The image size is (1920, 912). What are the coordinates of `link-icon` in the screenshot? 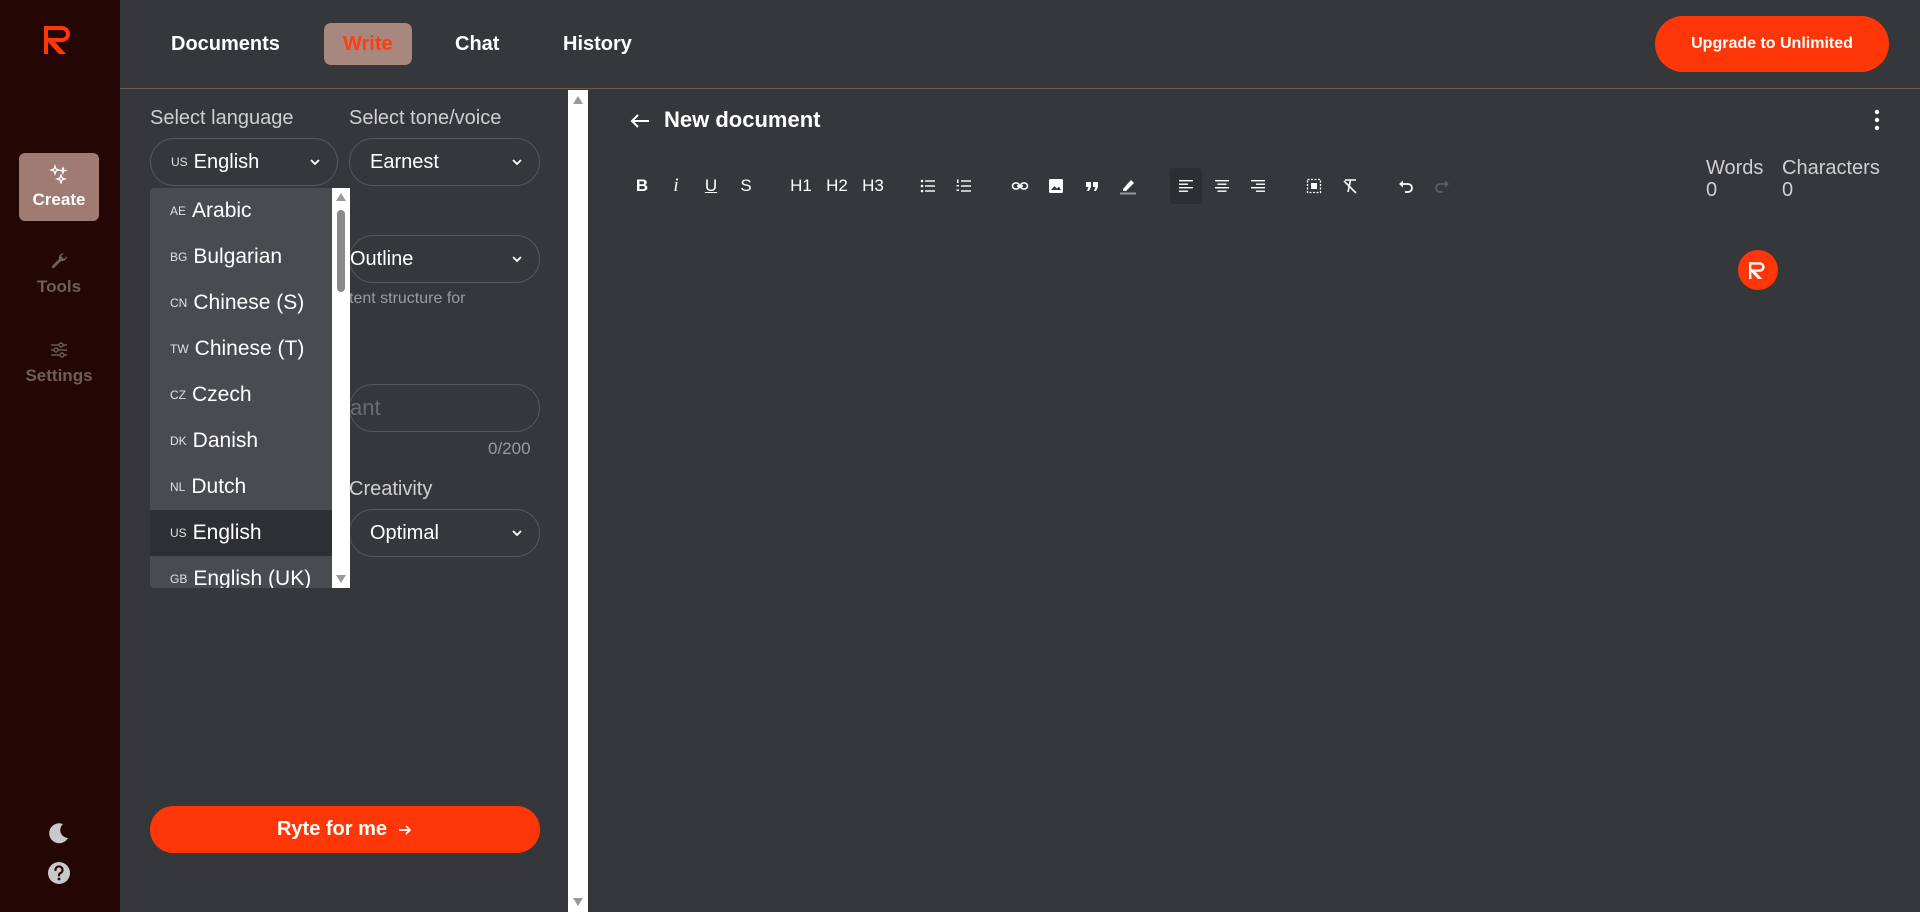 It's located at (1020, 186).